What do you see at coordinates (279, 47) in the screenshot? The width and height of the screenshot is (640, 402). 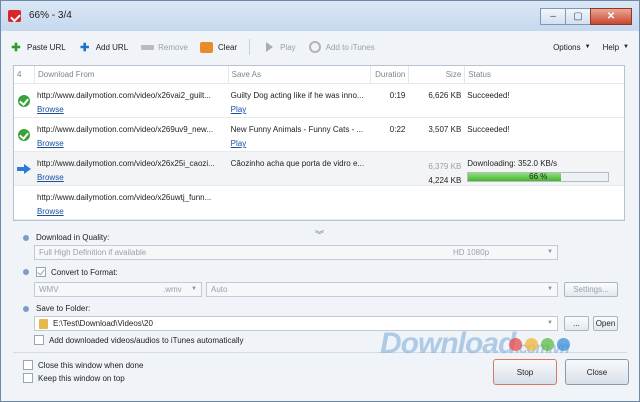 I see `play-button: Play` at bounding box center [279, 47].